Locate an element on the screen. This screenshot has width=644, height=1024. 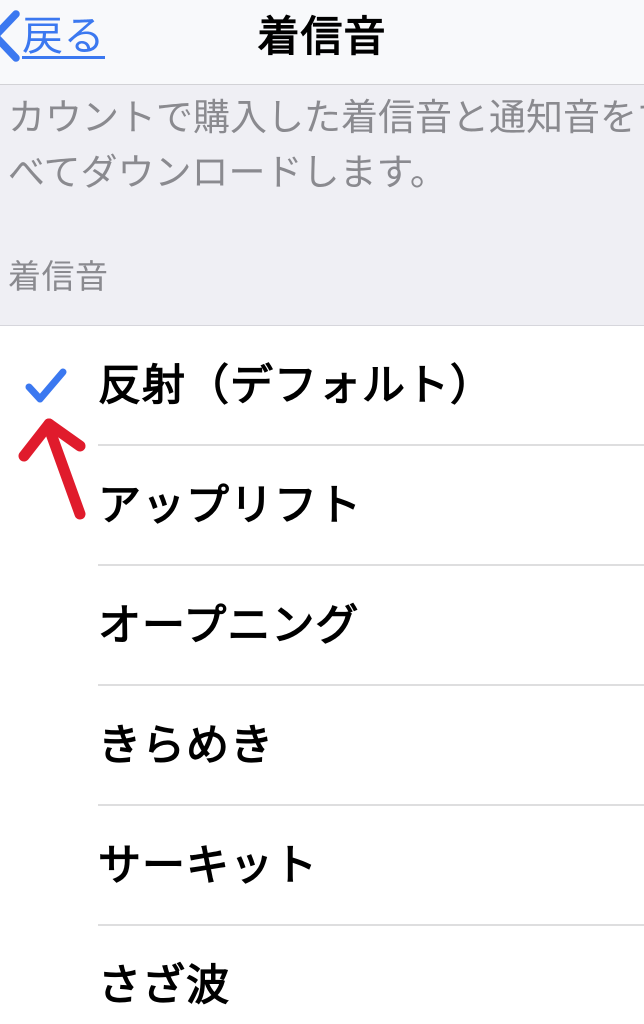
section-header-ringtones: 着信音 is located at coordinates (58, 276).